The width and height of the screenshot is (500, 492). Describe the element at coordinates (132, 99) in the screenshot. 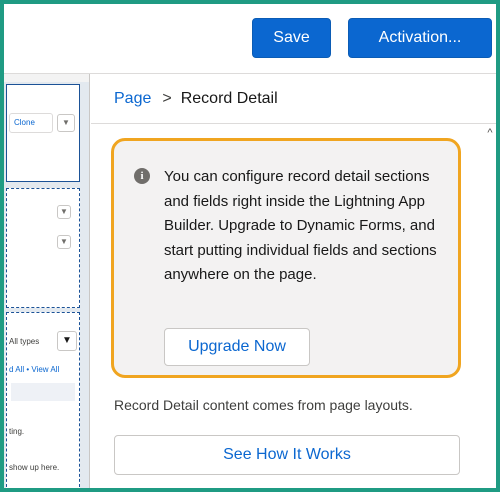

I see `breadcrumb-page-link: Page` at that location.